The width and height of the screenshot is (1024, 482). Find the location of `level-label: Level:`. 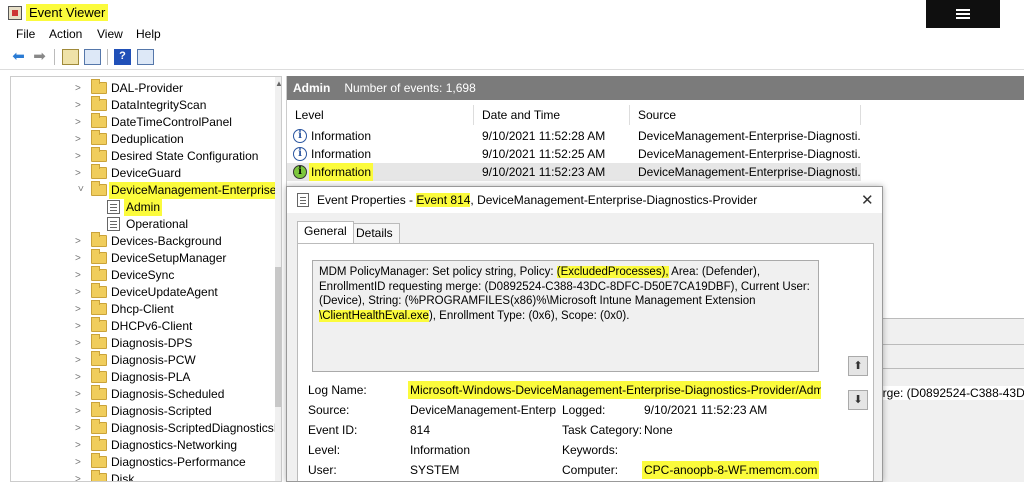

level-label: Level: is located at coordinates (324, 450).